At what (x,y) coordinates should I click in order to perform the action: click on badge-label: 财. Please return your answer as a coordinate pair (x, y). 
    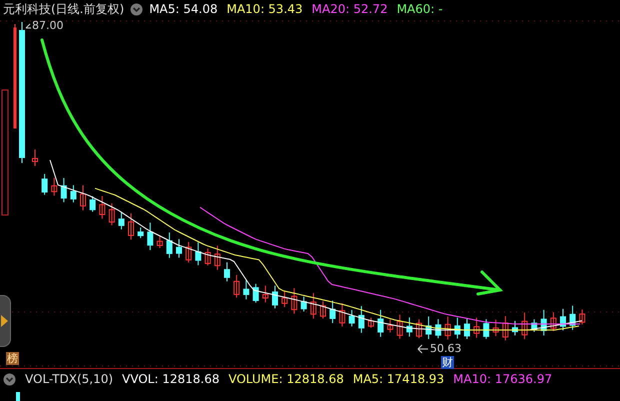
    Looking at the image, I should click on (447, 362).